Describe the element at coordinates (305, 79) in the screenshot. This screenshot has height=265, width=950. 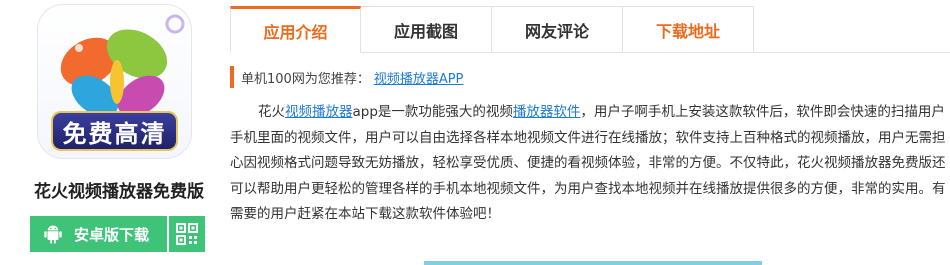
I see `recommend-label: 单机100网为您推荐：` at that location.